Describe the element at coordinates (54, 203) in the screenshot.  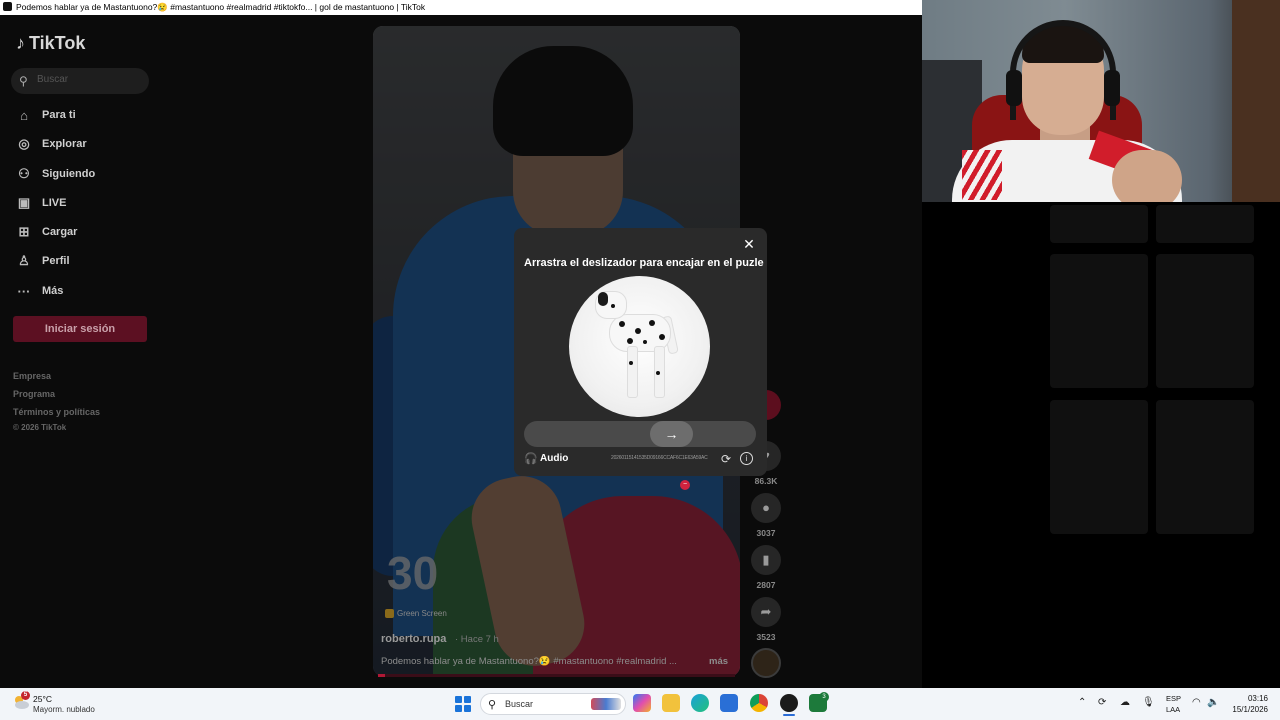
I see `sidebar-item-label: LIVE` at that location.